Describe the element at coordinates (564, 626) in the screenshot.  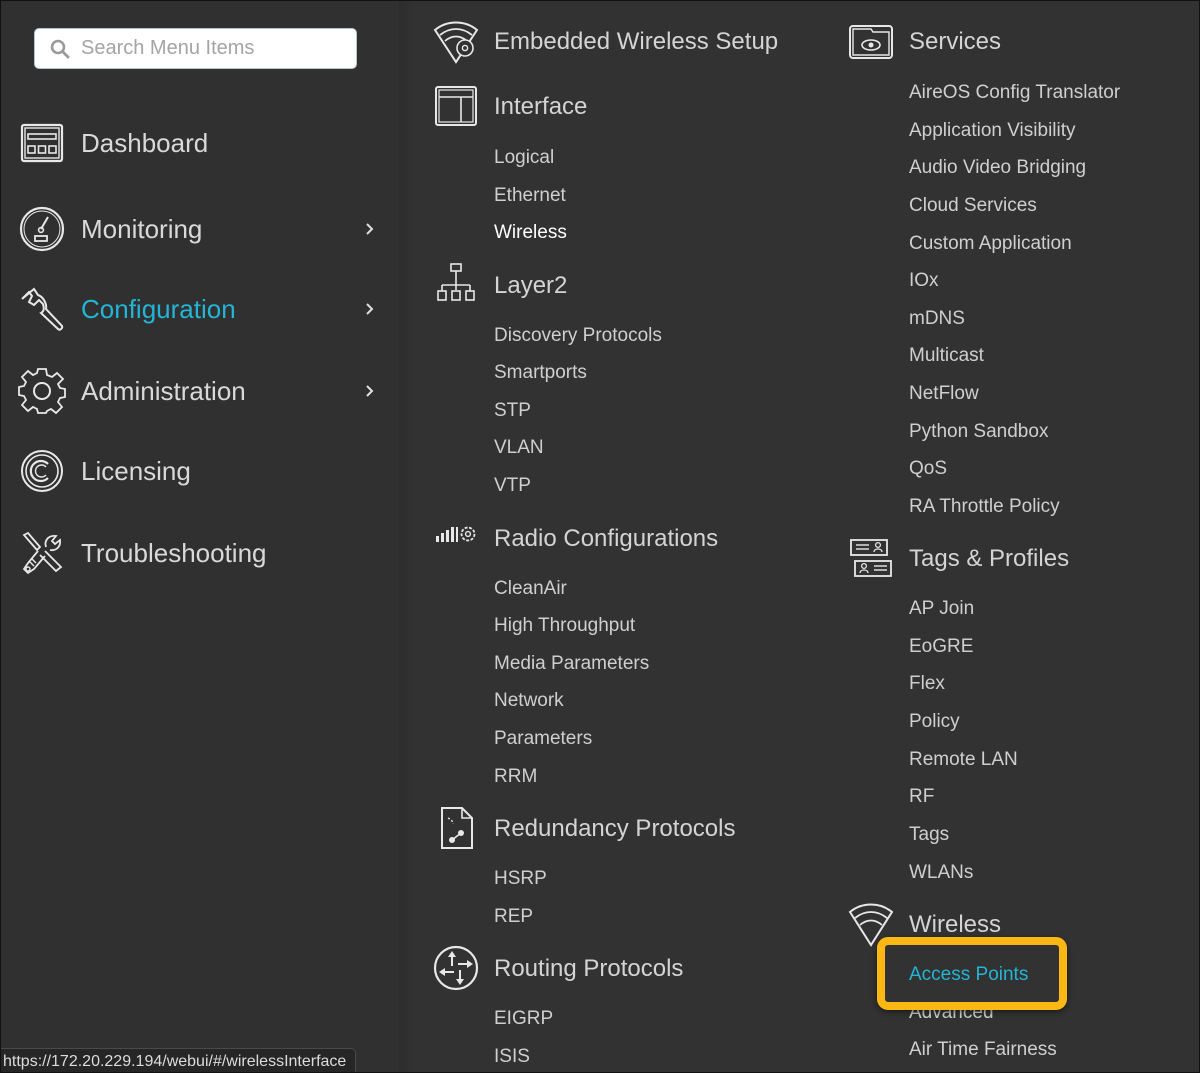
I see `menu-item-high-throughput: High Throughput` at that location.